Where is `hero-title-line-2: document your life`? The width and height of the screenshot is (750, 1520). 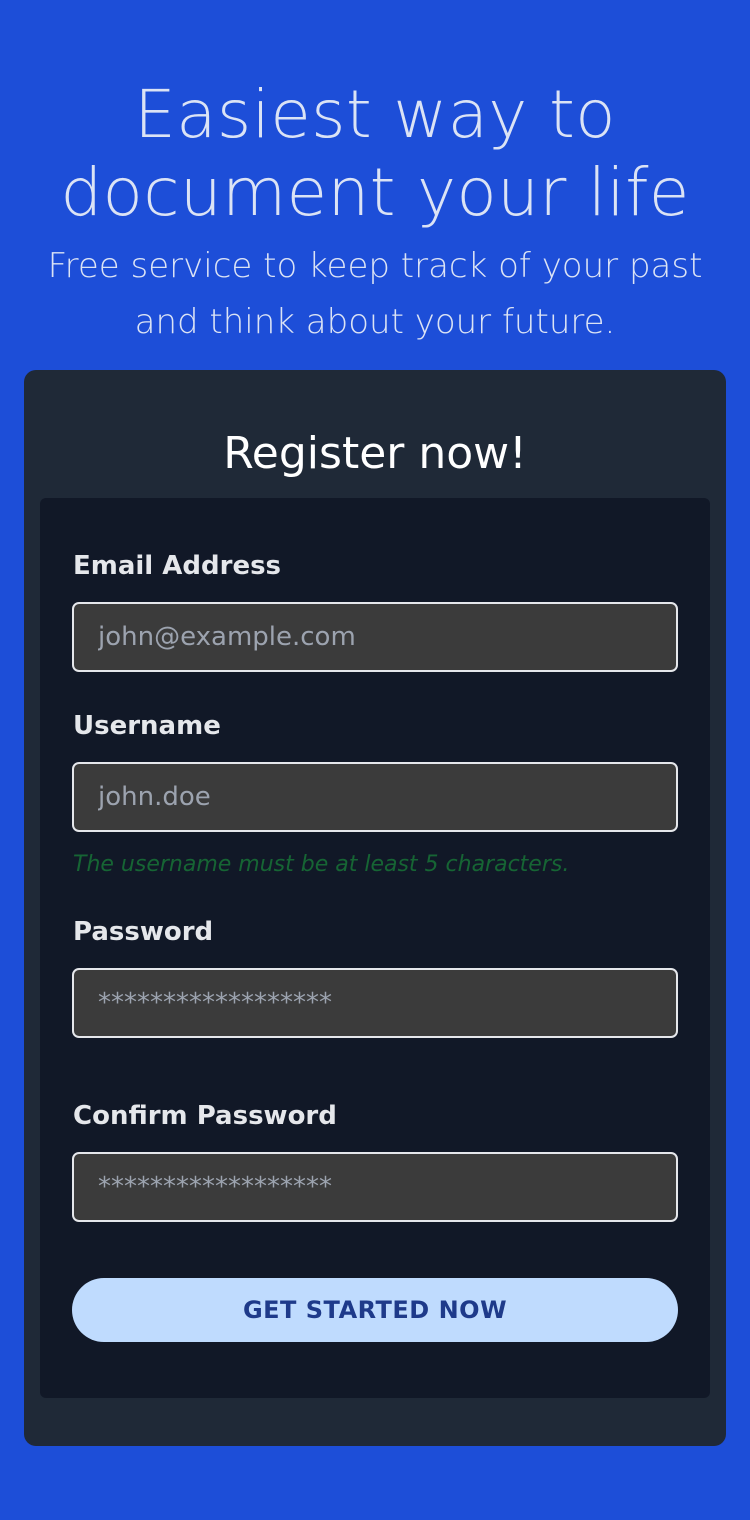 hero-title-line-2: document your life is located at coordinates (375, 192).